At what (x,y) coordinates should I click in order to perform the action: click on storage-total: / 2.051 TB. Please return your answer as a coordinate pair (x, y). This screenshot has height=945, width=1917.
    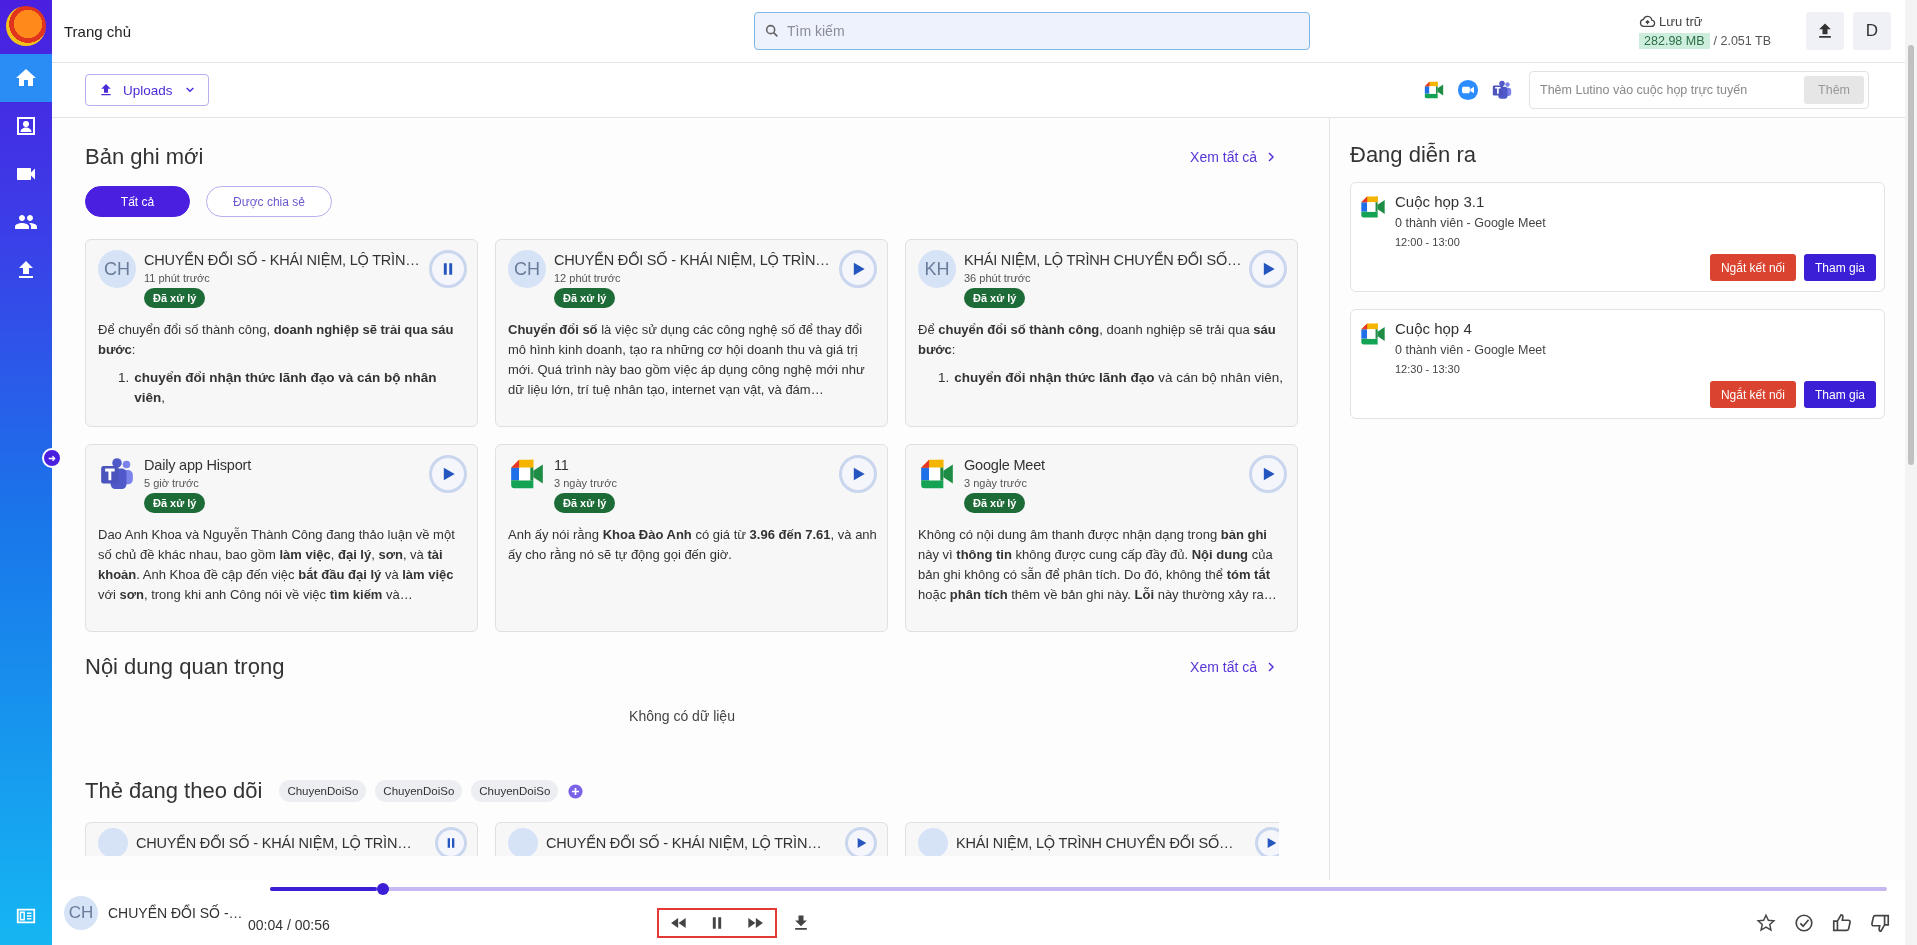
    Looking at the image, I should click on (1742, 41).